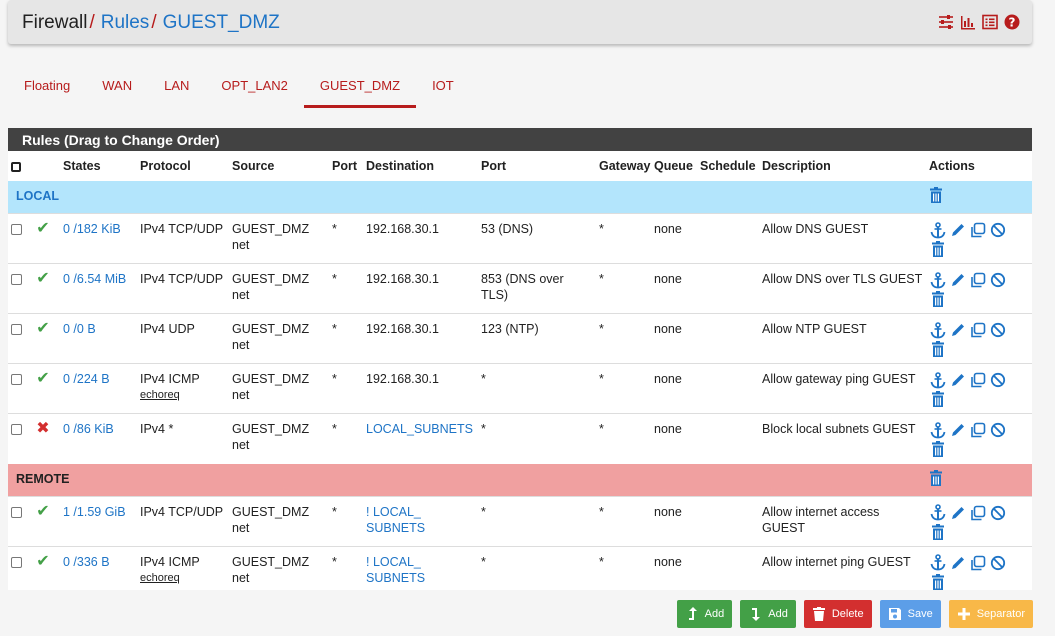  I want to click on separator-label: LOCAL, so click(467, 197).